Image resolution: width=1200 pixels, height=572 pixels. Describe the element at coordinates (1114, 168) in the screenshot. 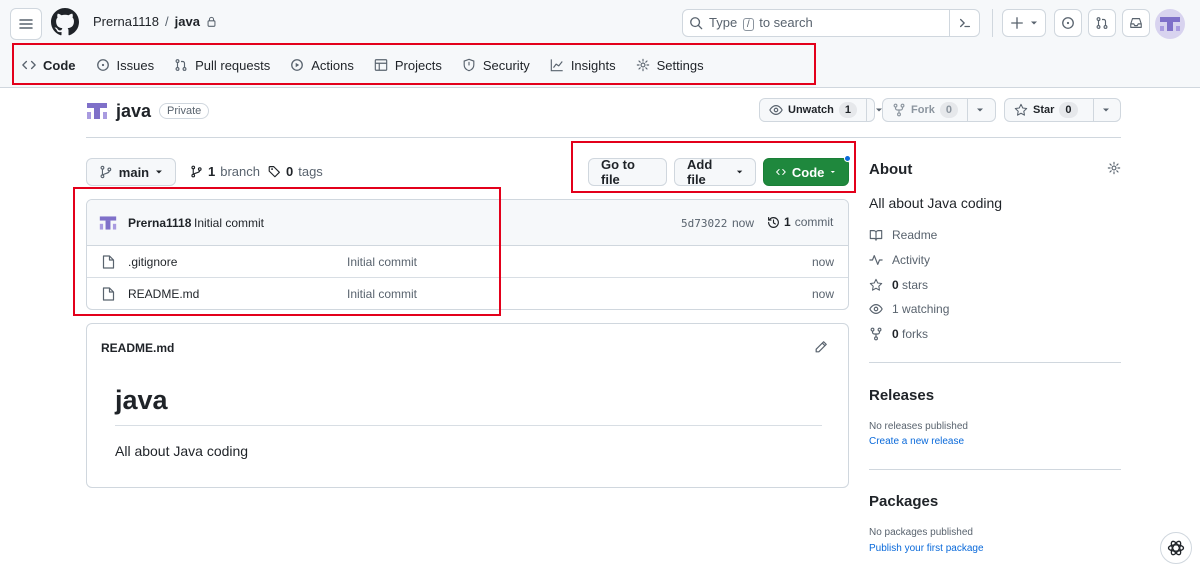

I see `gear-icon` at that location.